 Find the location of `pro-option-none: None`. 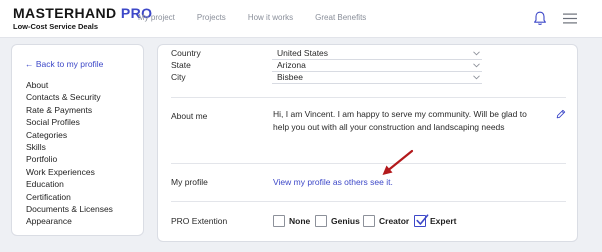

pro-option-none: None is located at coordinates (291, 220).